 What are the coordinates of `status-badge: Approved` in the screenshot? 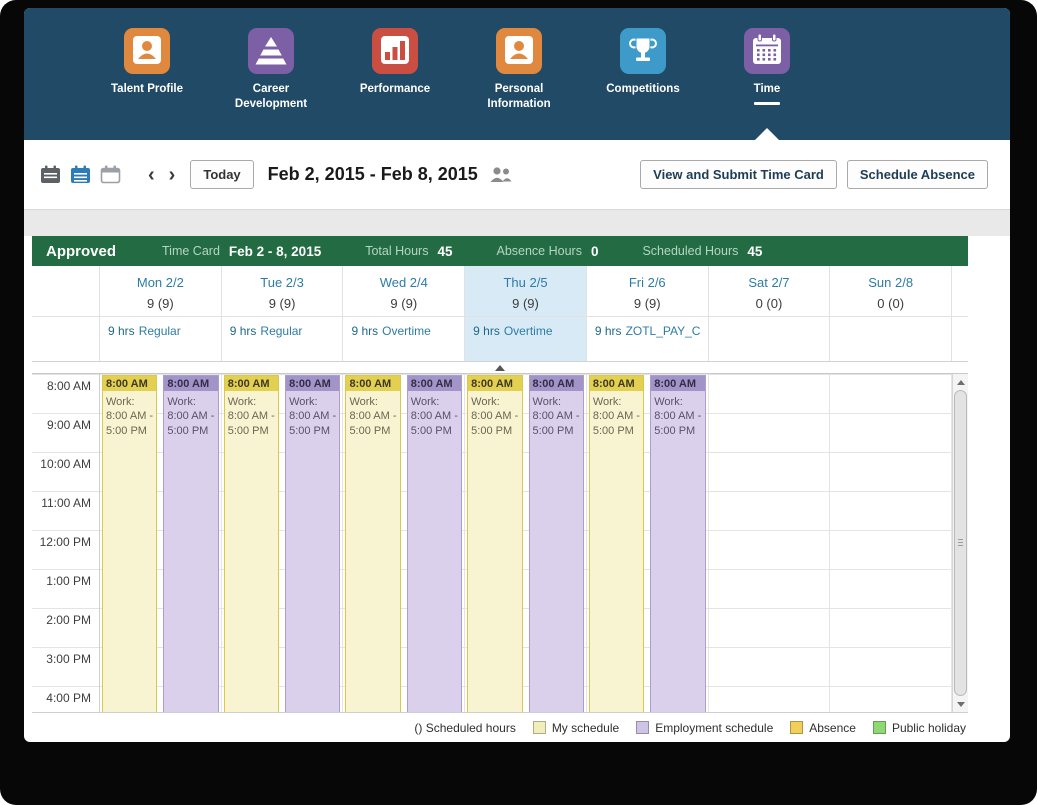 It's located at (81, 251).